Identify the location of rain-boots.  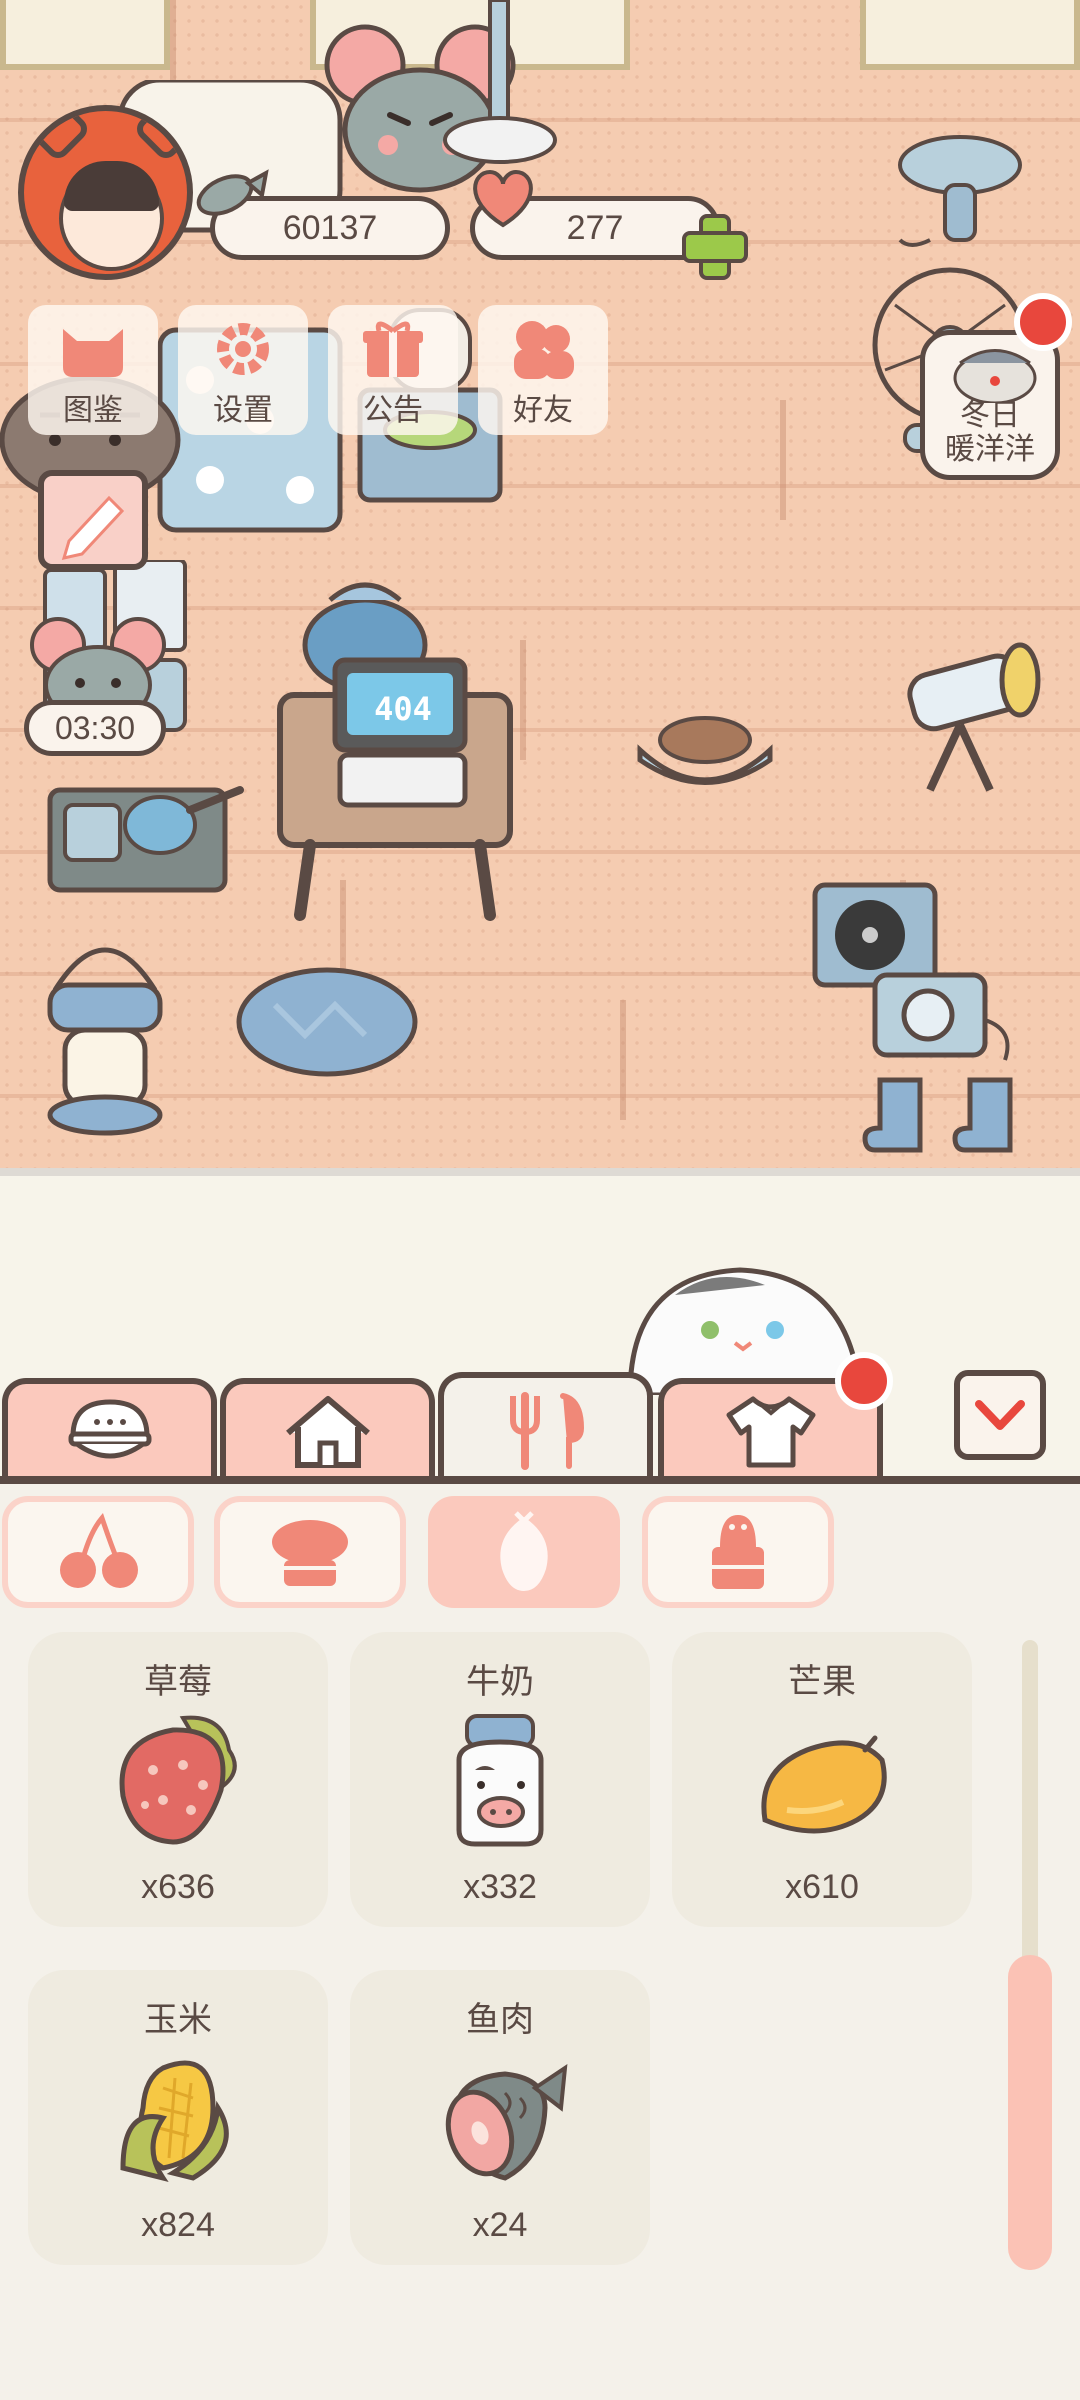
(950, 1122).